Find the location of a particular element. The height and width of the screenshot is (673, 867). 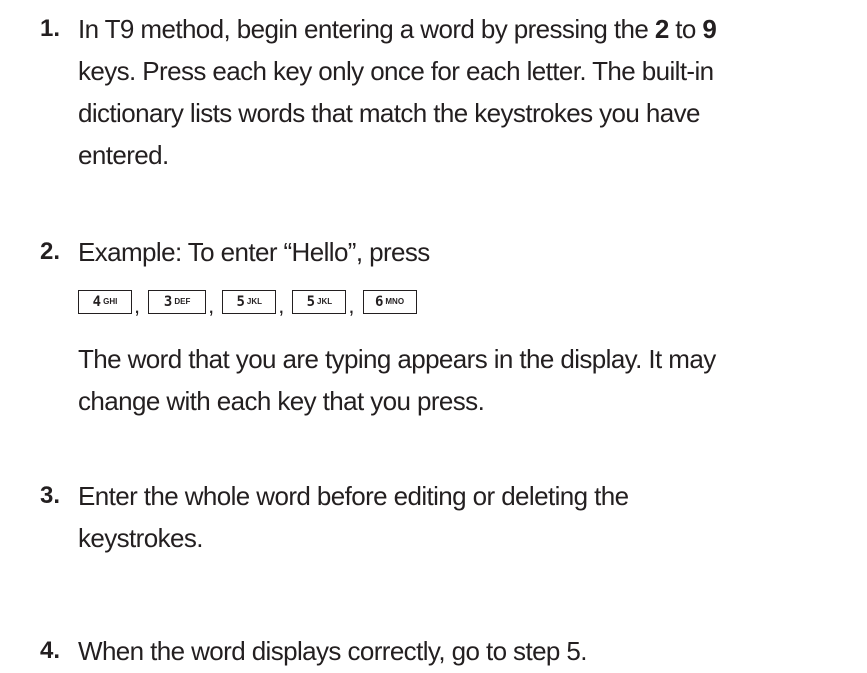

step-number: 2. is located at coordinates (50, 251).